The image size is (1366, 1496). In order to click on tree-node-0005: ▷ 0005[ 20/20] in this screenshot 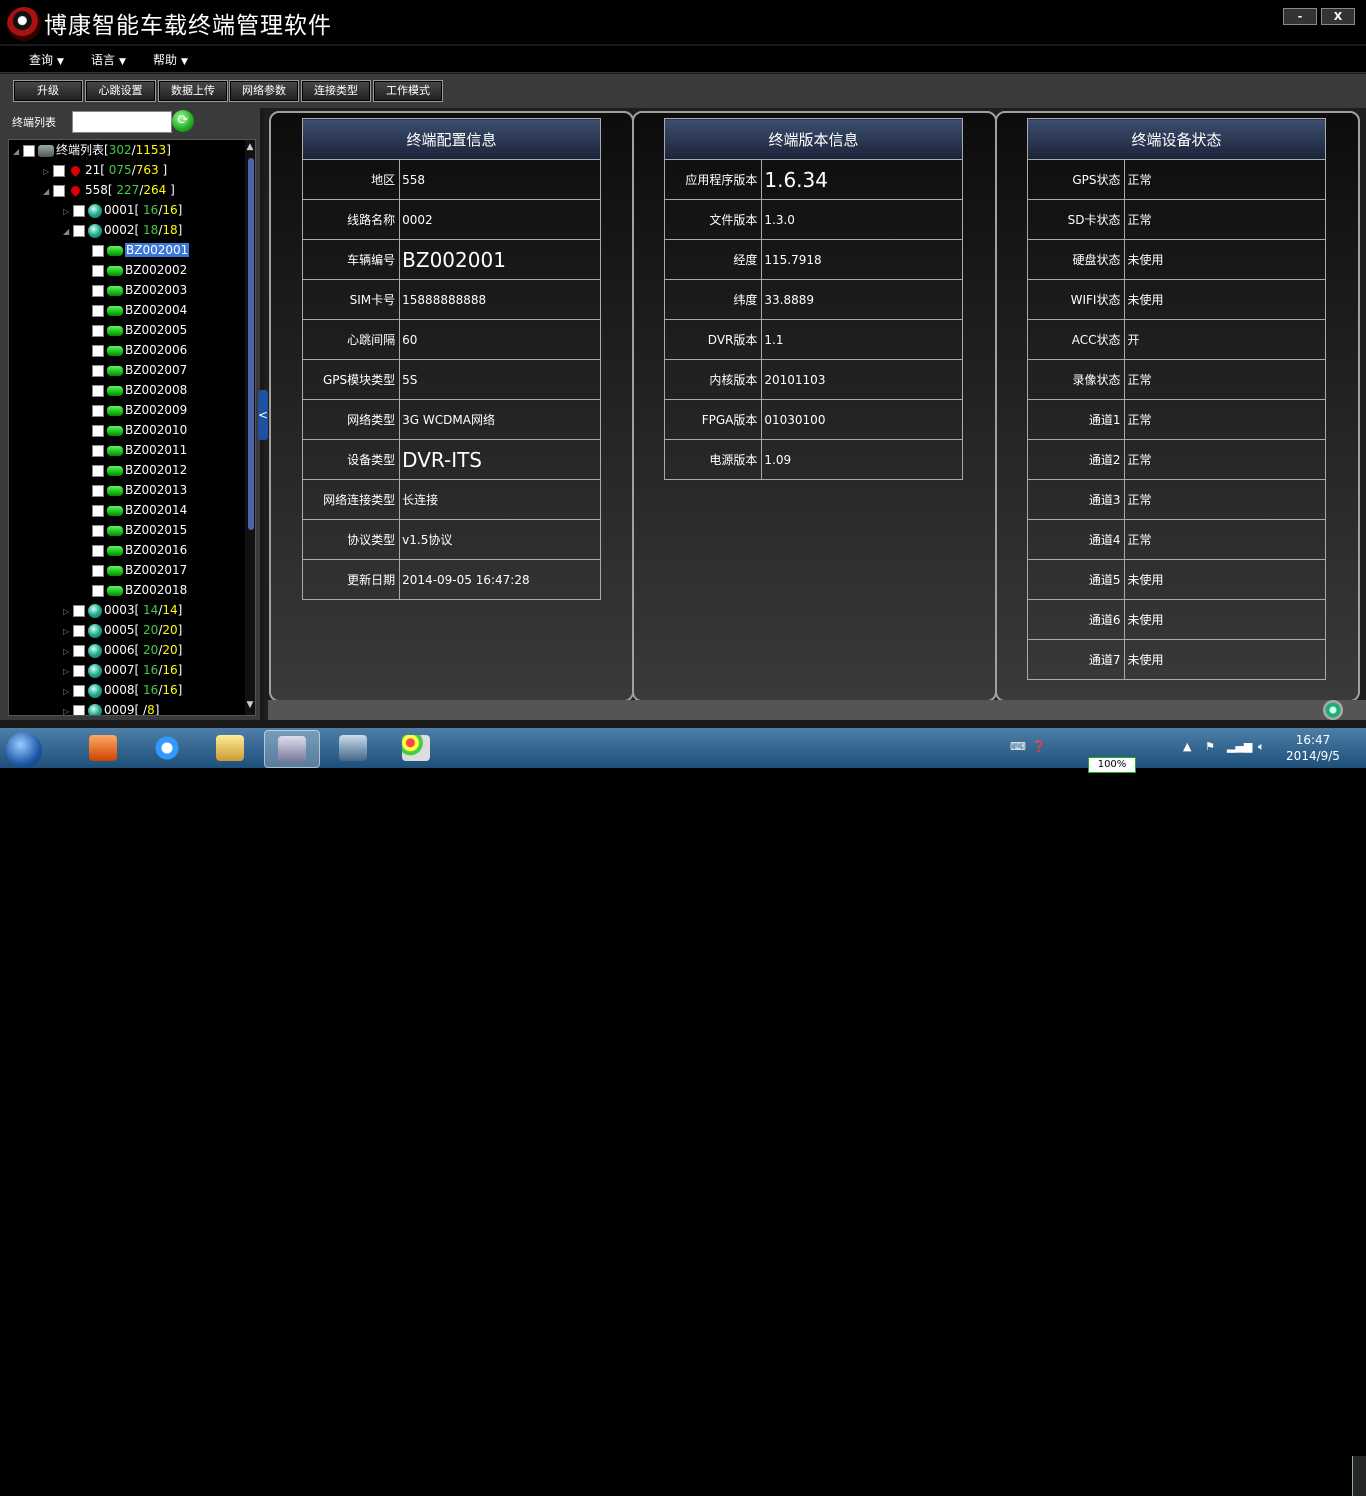, I will do `click(122, 630)`.